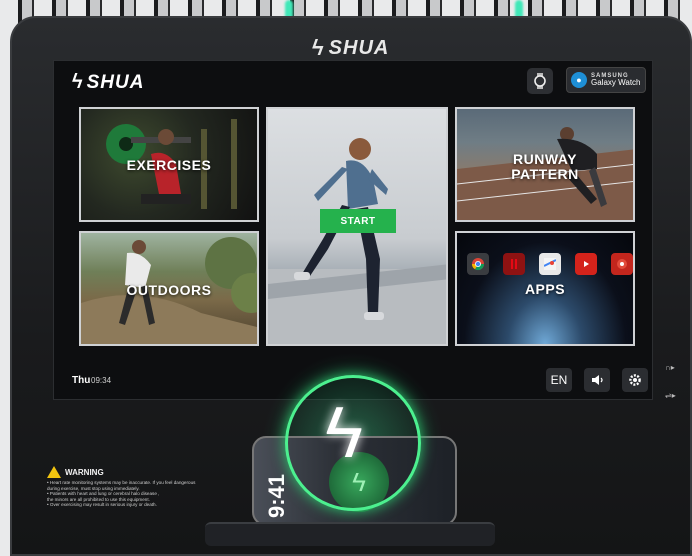  What do you see at coordinates (350, 534) in the screenshot?
I see `phone-dock` at bounding box center [350, 534].